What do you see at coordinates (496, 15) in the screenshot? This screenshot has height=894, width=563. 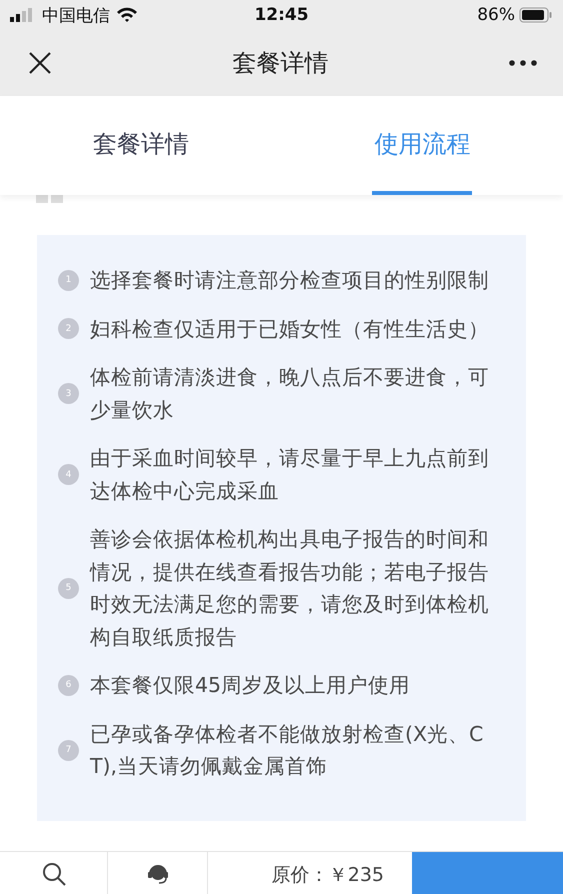 I see `battery-percent: 86%` at bounding box center [496, 15].